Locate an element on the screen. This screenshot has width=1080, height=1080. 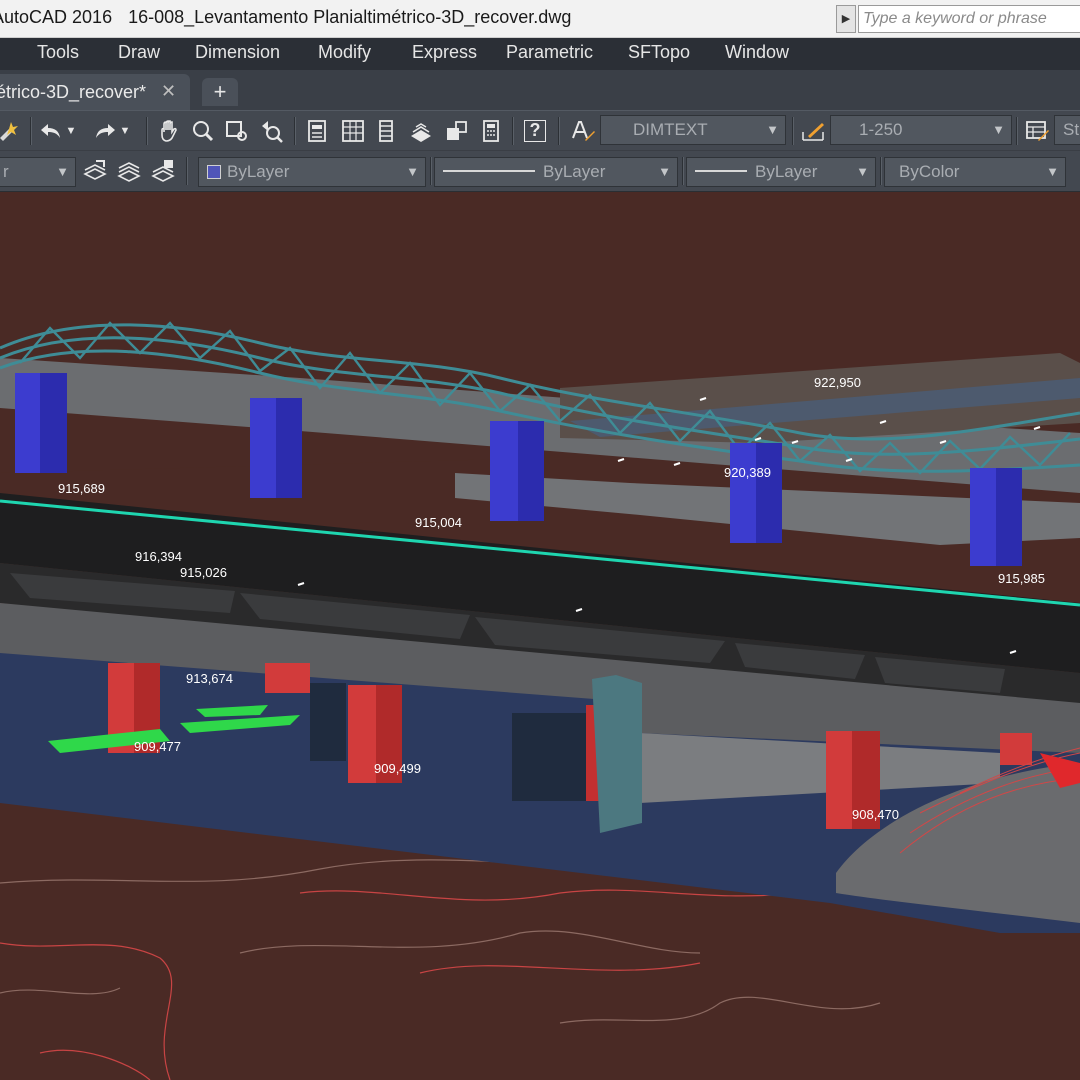
linetype-dropdown: ByLayer ▼ is located at coordinates (556, 172).